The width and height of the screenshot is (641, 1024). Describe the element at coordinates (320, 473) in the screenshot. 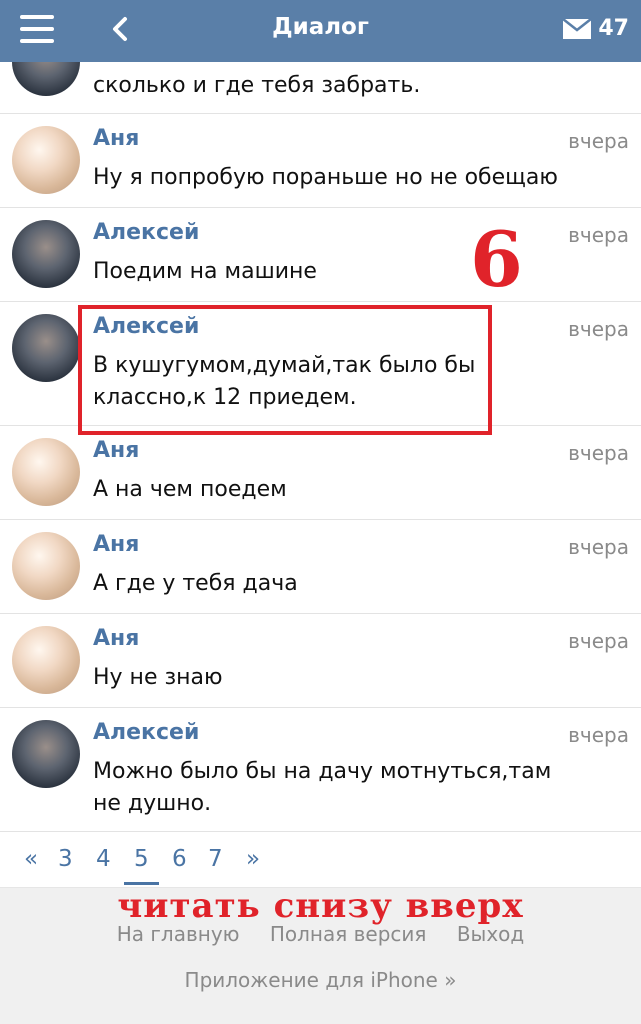

I see `message-row: Аня вчера А на чем поедем` at that location.